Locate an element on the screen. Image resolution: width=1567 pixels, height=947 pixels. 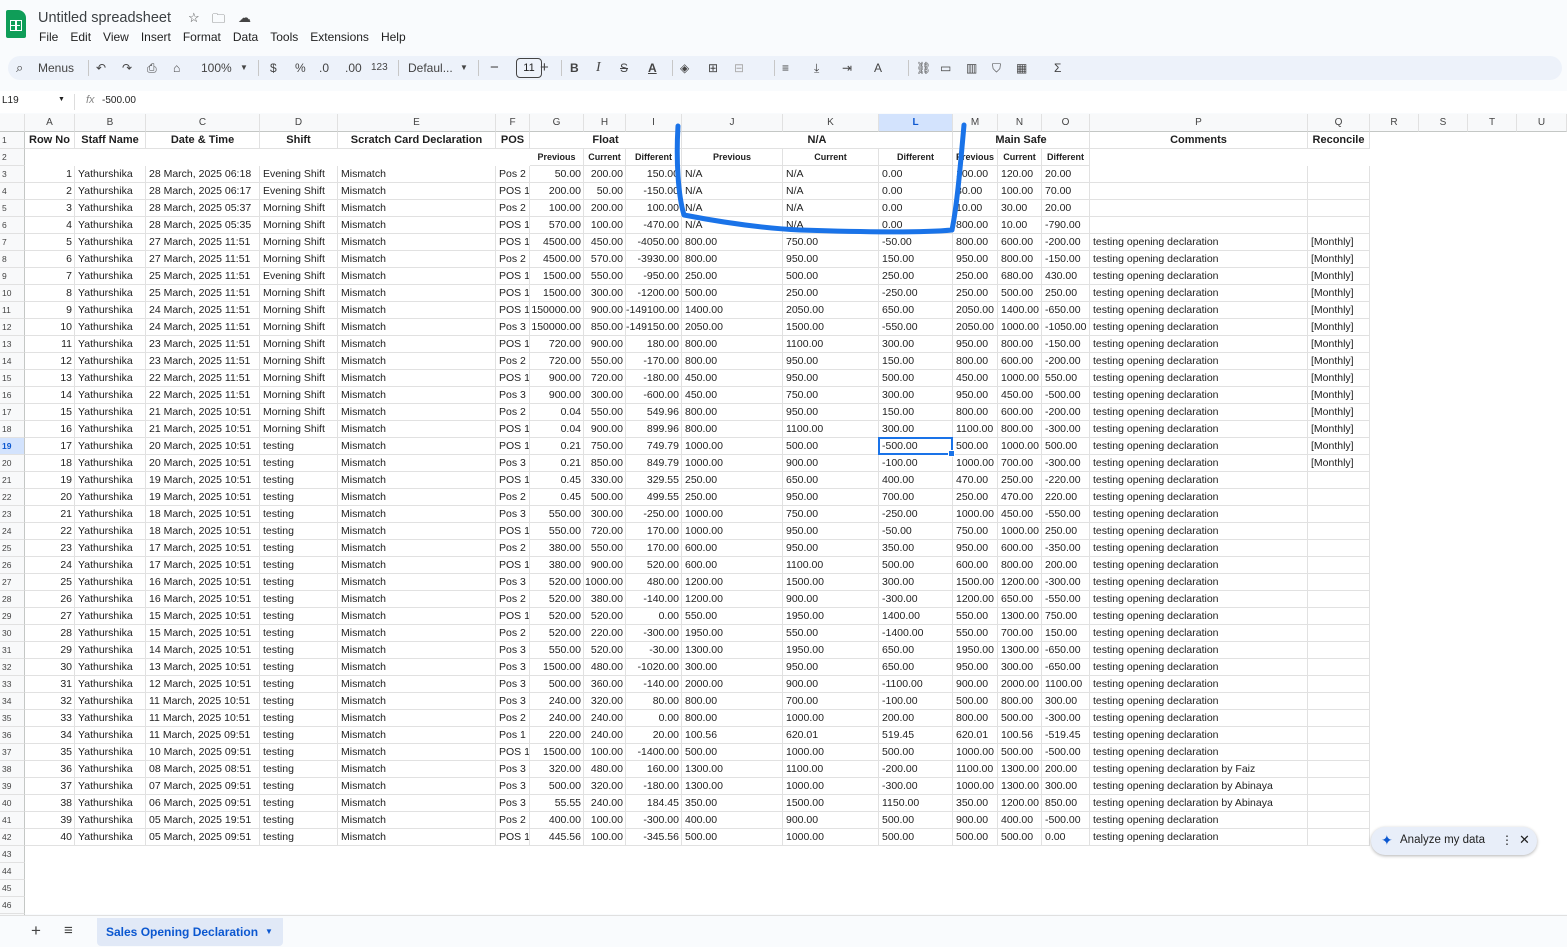
cell-l40: 1150.00 is located at coordinates (916, 803).